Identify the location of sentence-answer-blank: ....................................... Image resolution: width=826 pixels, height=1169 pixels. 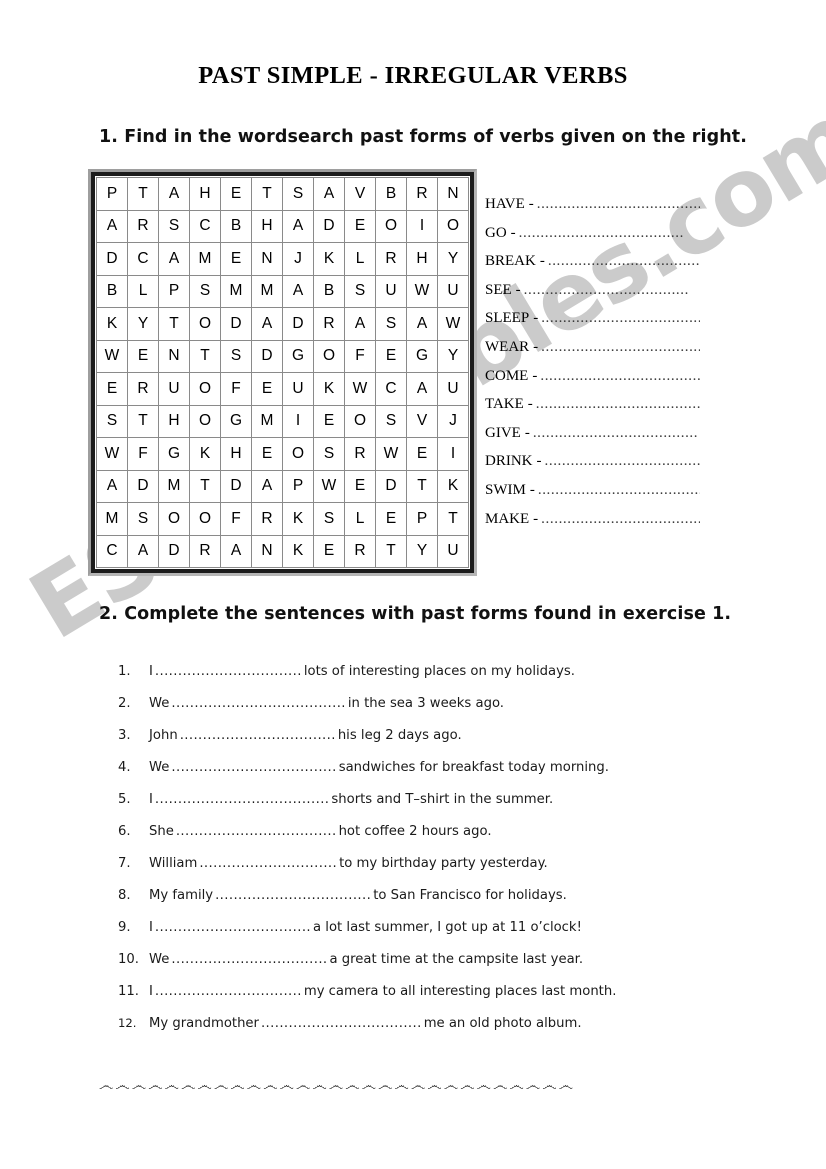
(258, 703).